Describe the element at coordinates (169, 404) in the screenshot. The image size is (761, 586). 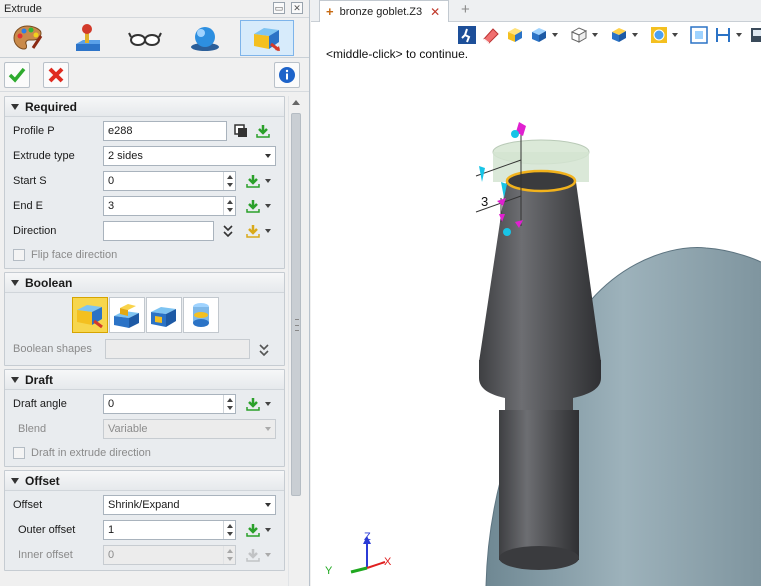
I see `draft-angle-field: 0` at that location.